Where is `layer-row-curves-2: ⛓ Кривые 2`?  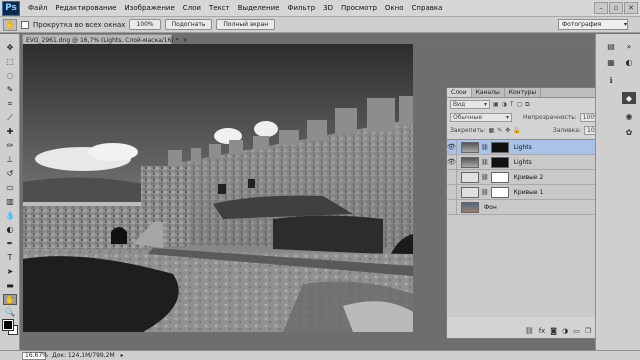 layer-row-curves-2: ⛓ Кривые 2 is located at coordinates (529, 177).